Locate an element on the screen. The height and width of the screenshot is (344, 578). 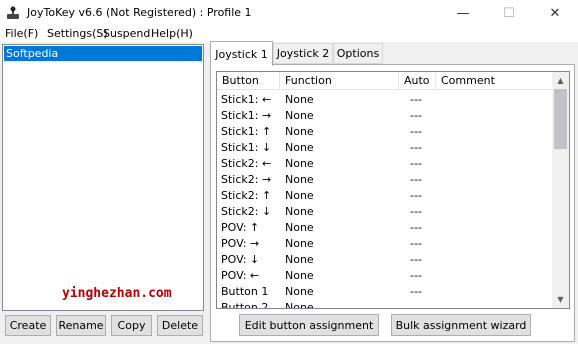
row-button: POV: → is located at coordinates (240, 243).